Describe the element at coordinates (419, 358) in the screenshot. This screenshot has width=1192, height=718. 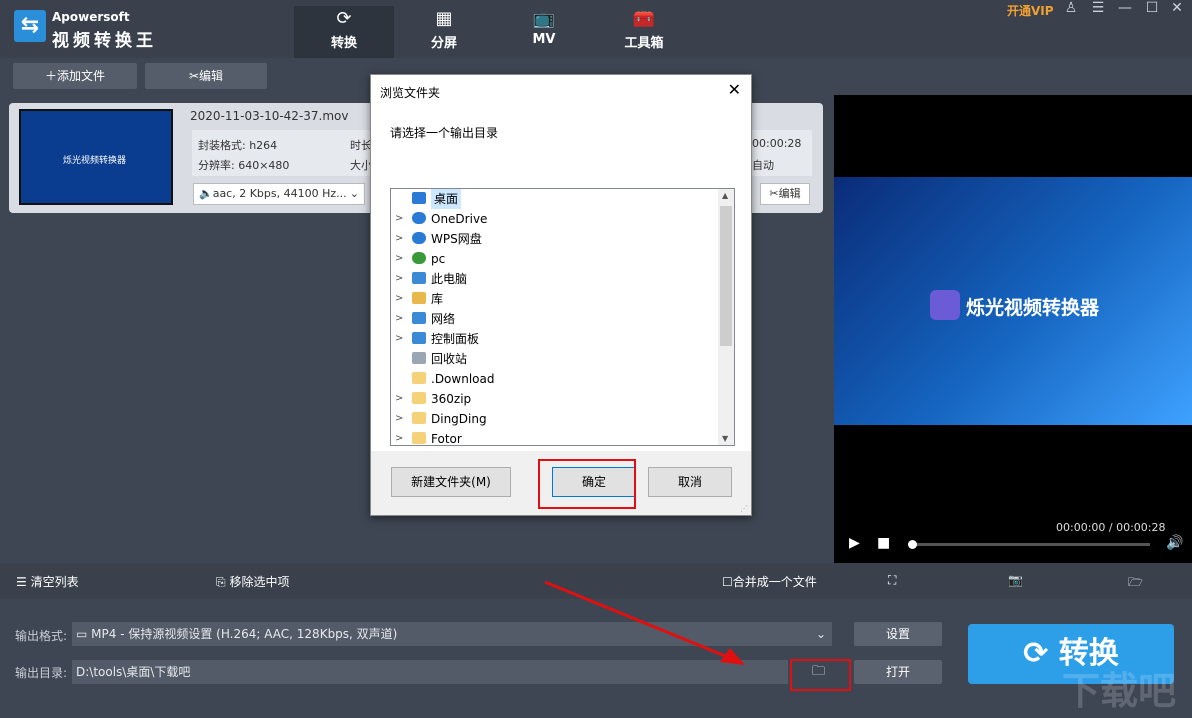
I see `recycle-bin-icon` at that location.